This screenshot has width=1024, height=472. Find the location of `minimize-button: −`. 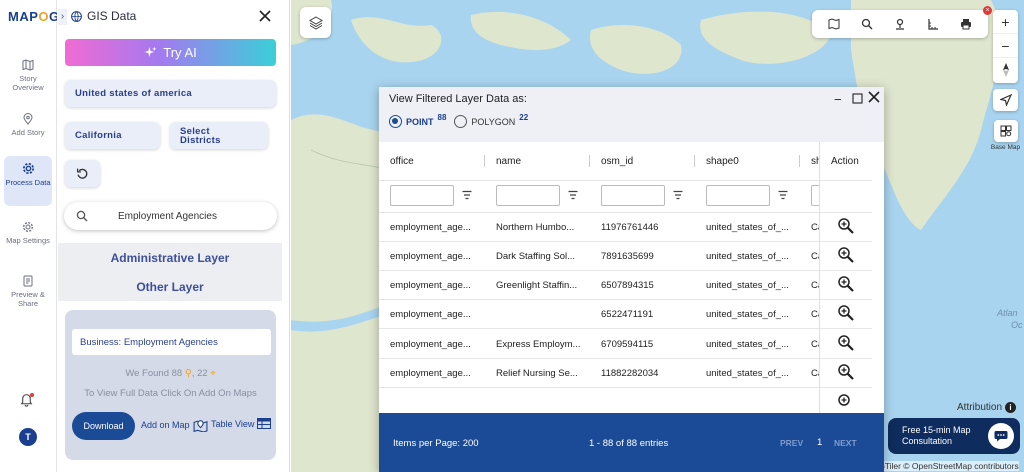

minimize-button: − is located at coordinates (838, 99).